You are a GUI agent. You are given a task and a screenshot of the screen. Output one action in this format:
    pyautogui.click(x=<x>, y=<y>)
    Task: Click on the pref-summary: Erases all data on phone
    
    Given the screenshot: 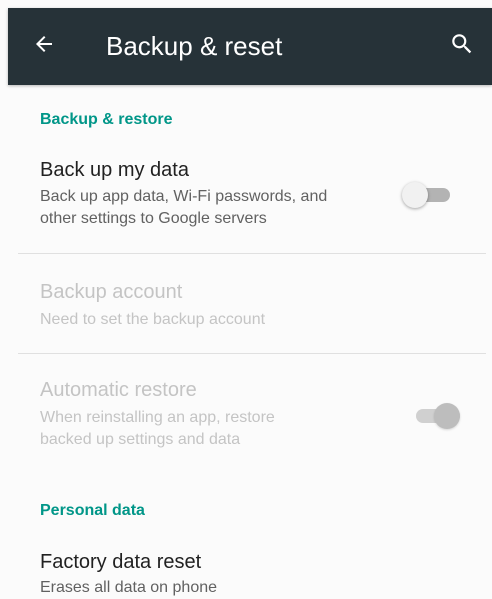 What is the action you would take?
    pyautogui.click(x=129, y=587)
    